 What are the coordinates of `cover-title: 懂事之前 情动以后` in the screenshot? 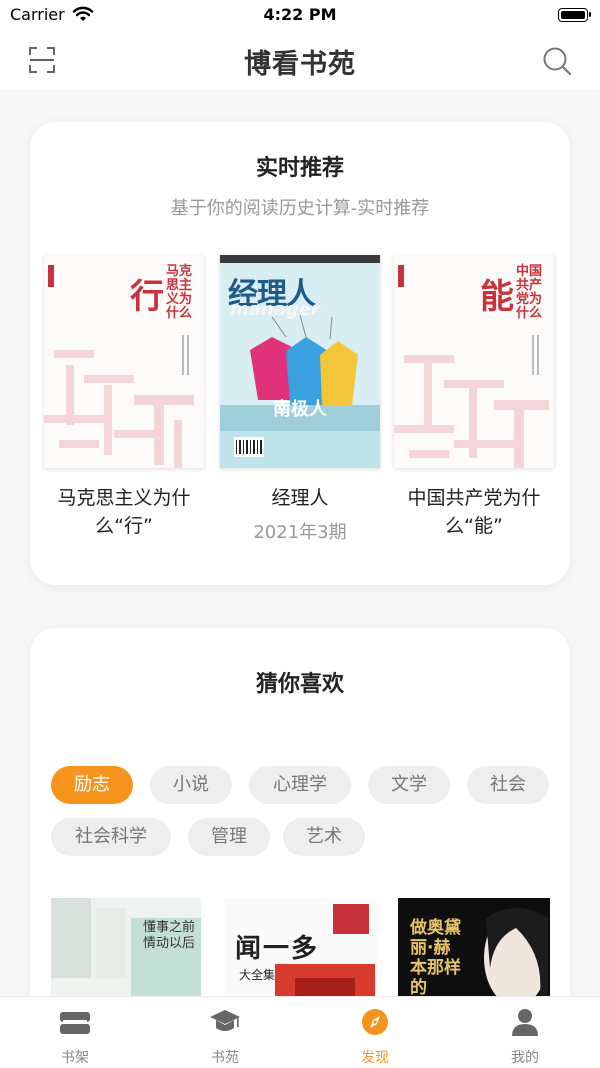 It's located at (169, 935).